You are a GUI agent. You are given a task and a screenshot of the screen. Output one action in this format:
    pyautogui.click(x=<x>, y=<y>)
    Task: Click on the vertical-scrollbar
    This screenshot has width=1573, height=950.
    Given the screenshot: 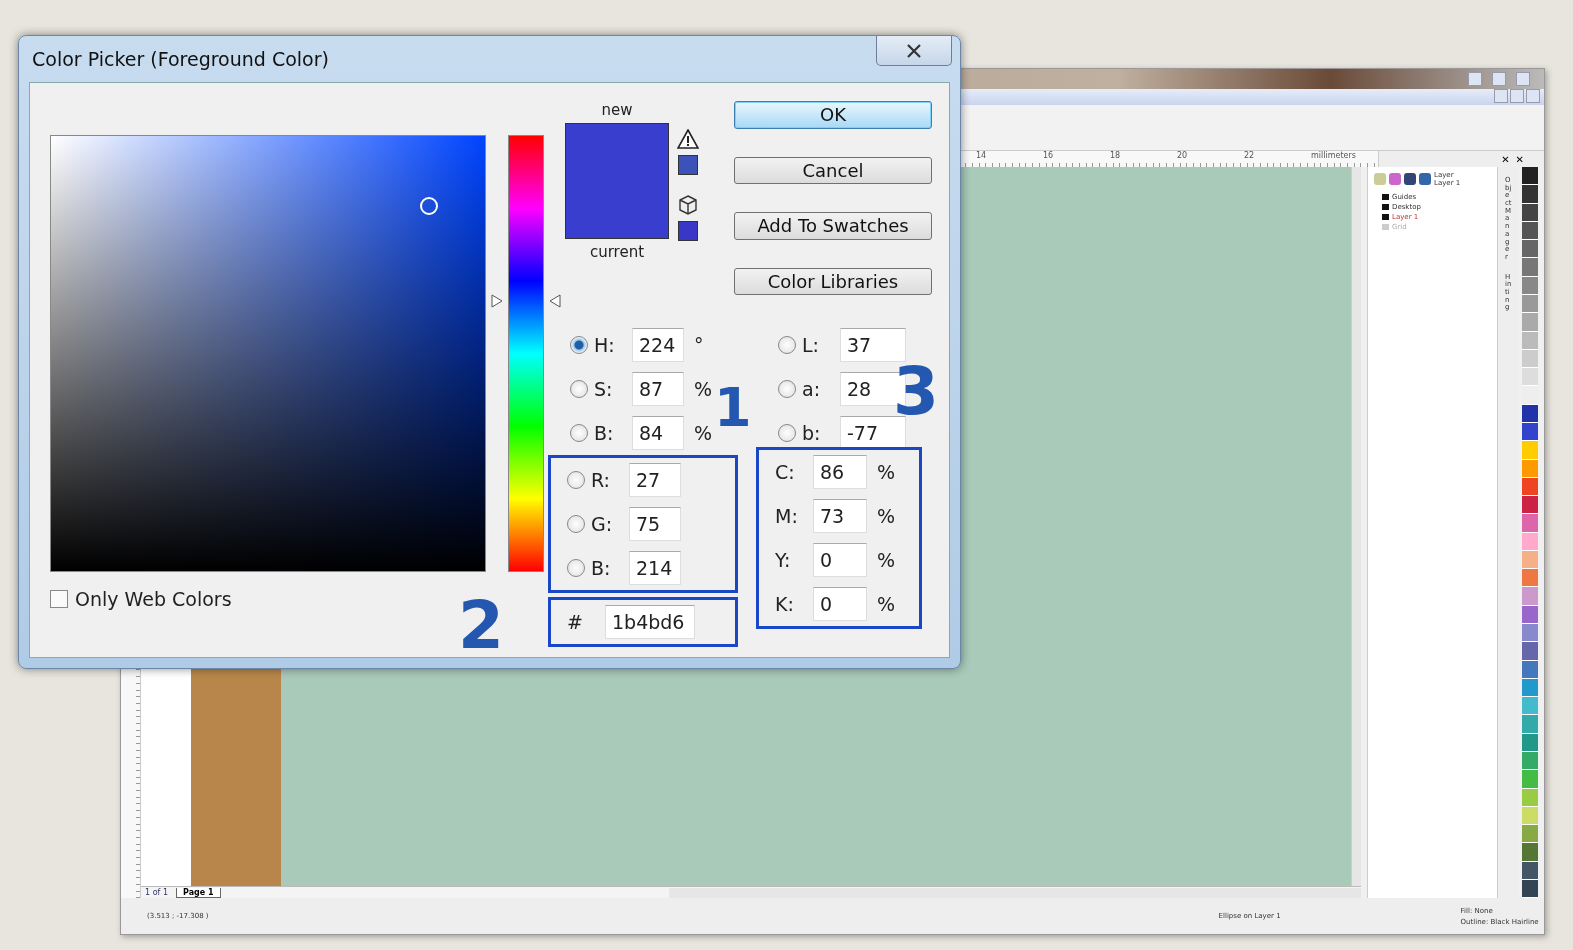 What is the action you would take?
    pyautogui.click(x=1356, y=526)
    